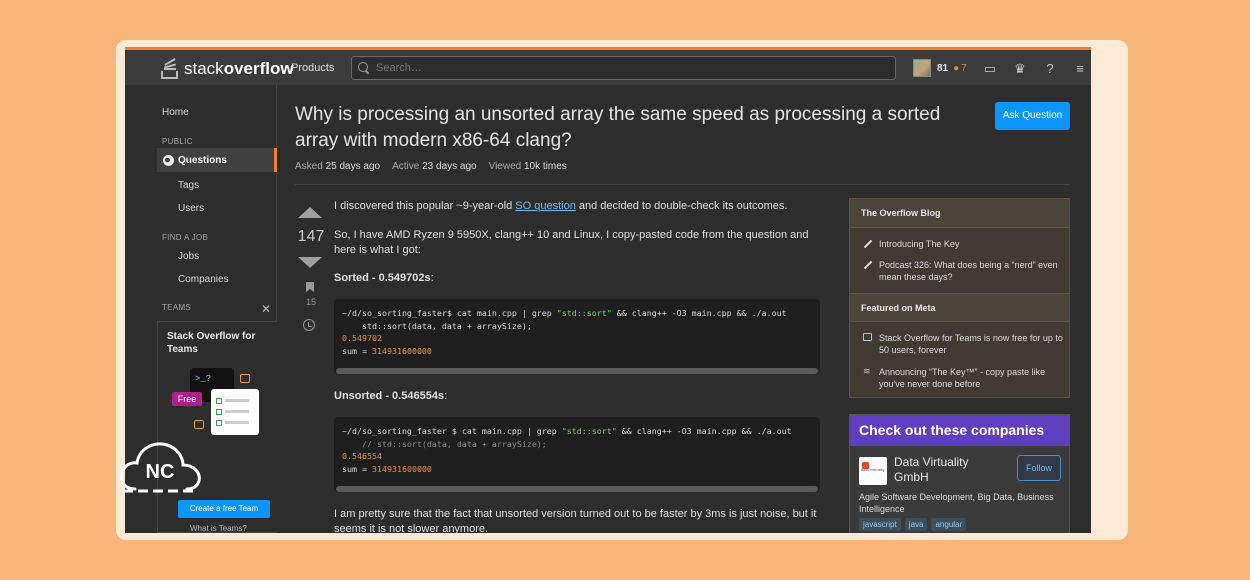 This screenshot has width=1250, height=580. What do you see at coordinates (1080, 69) in the screenshot?
I see `site-switcher-icon: ≡` at bounding box center [1080, 69].